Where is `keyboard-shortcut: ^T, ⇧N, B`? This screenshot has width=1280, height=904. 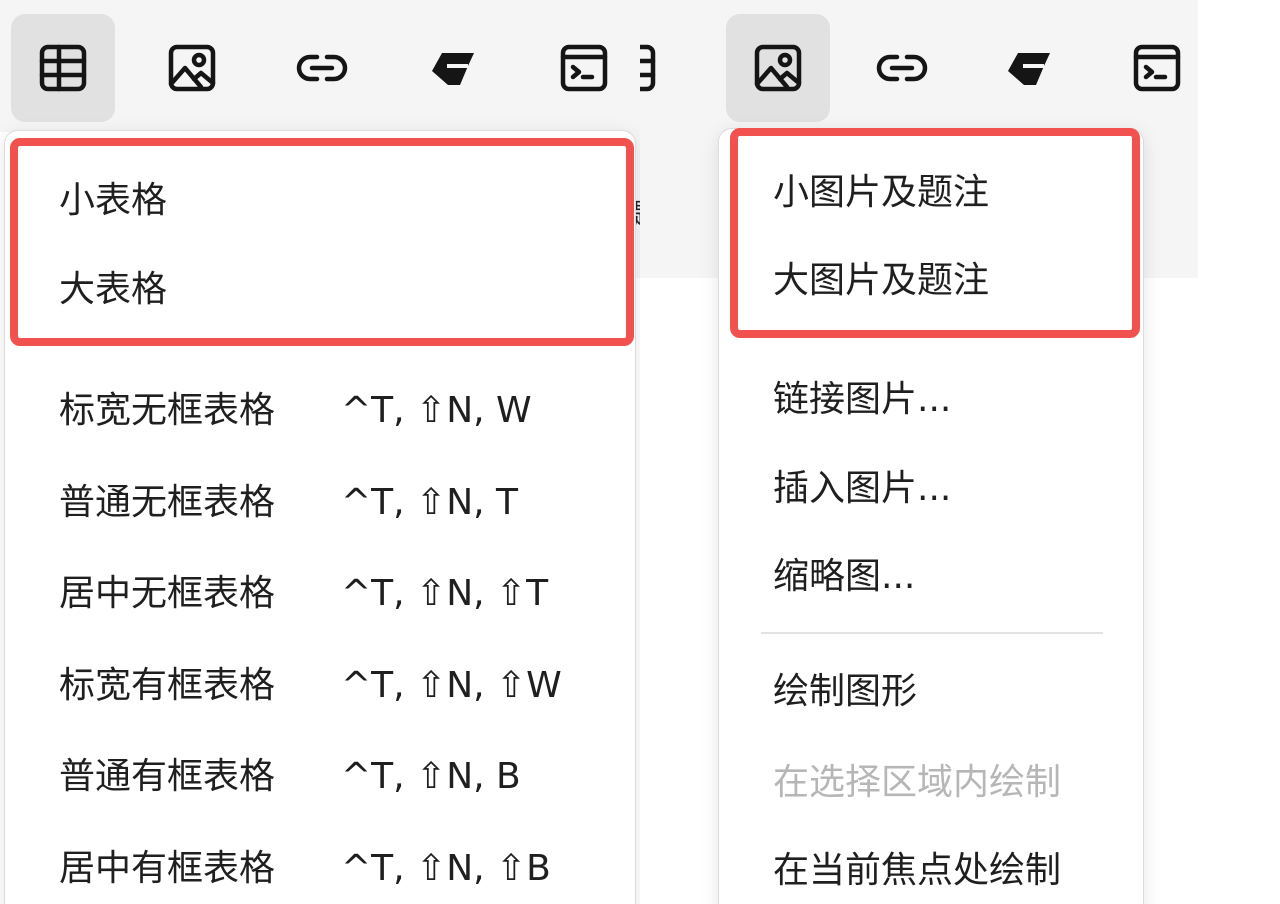
keyboard-shortcut: ^T, ⇧N, B is located at coordinates (431, 776).